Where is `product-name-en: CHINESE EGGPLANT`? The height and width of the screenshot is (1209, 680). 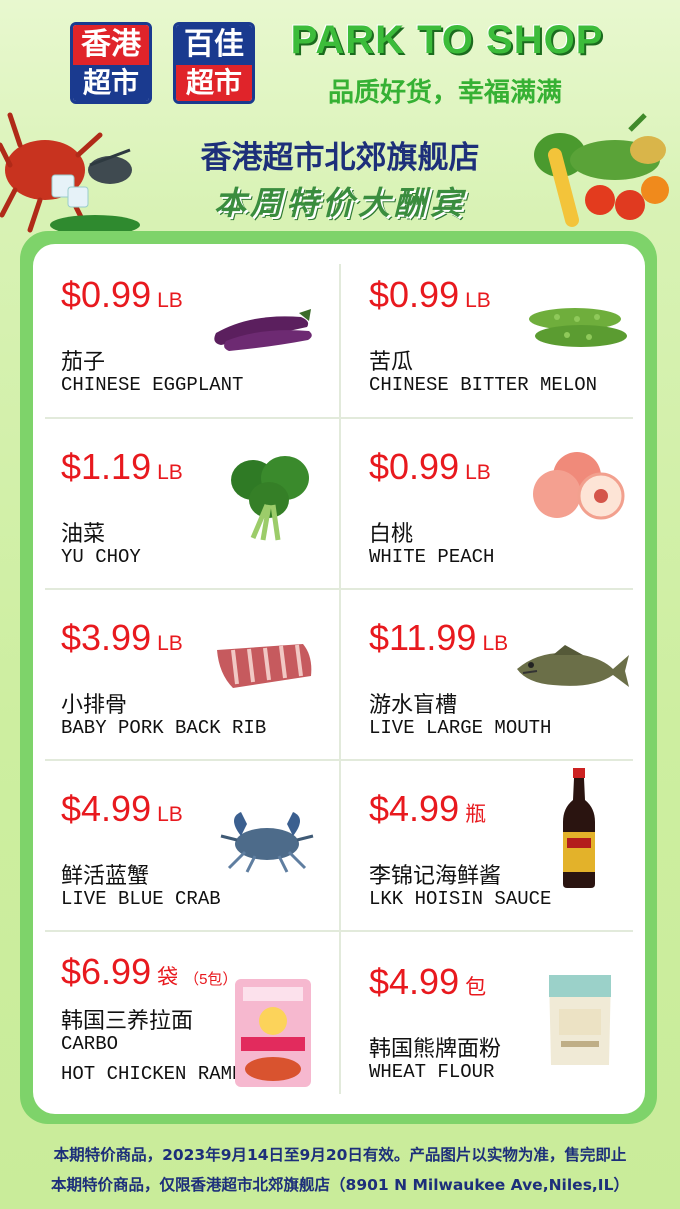 product-name-en: CHINESE EGGPLANT is located at coordinates (152, 385).